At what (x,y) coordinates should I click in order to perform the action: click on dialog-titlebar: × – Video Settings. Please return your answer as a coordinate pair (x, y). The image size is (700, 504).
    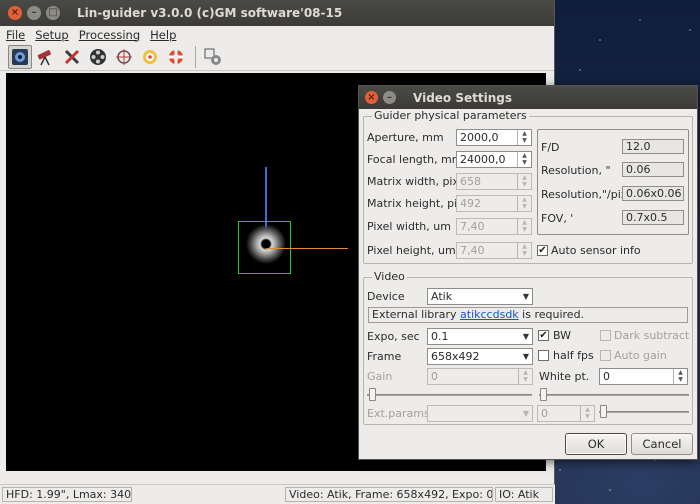
    Looking at the image, I should click on (528, 97).